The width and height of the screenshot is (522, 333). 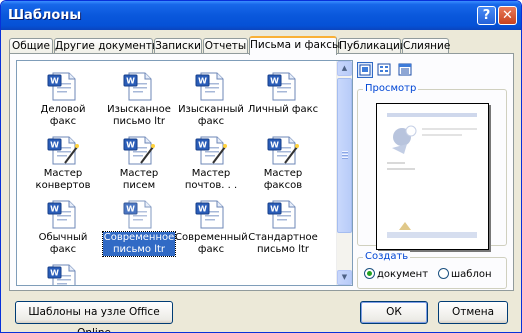 I want to click on template-item: W Современный факс, so click(x=211, y=226).